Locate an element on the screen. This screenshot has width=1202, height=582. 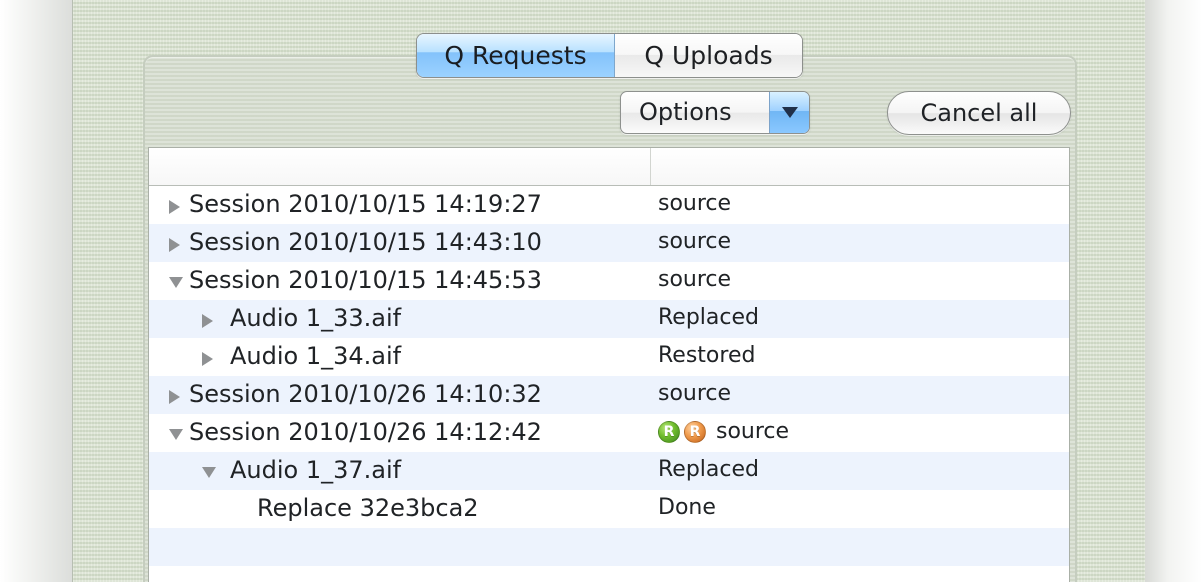
row-name: Audio 1_34.aif is located at coordinates (316, 356).